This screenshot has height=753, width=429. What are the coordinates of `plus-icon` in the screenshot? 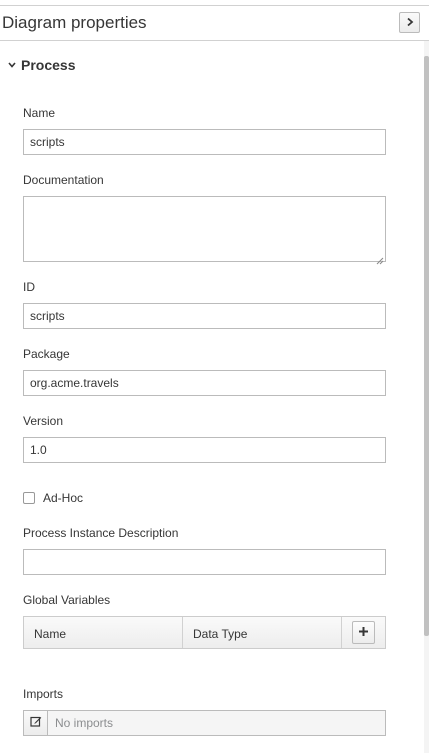 It's located at (363, 633).